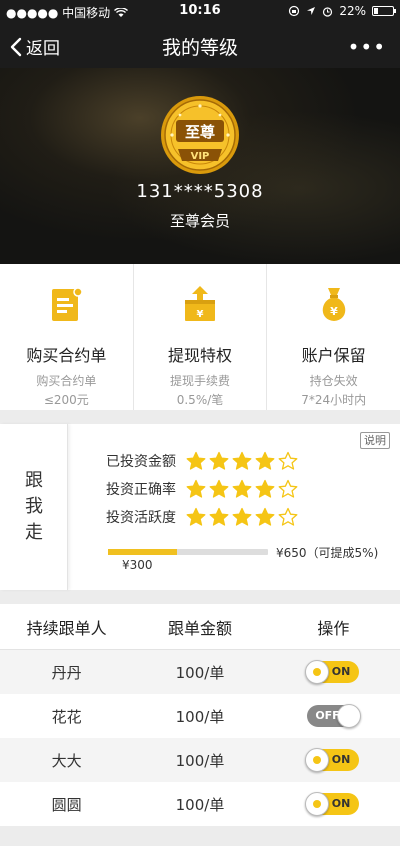  What do you see at coordinates (384, 11) in the screenshot?
I see `battery-icon` at bounding box center [384, 11].